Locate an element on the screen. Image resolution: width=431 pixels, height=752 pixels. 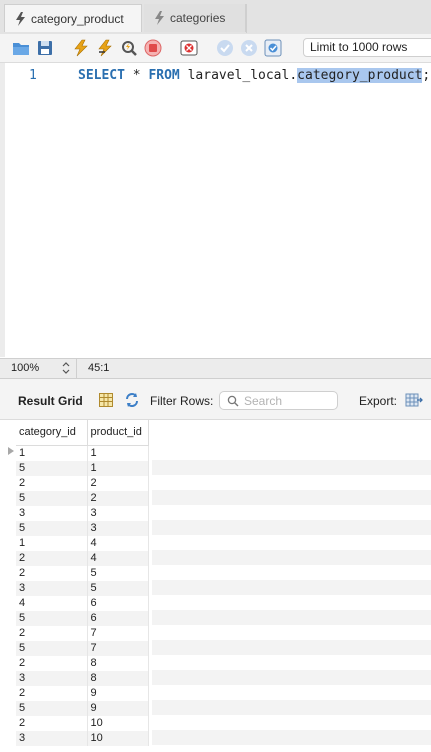
autocommit-icon is located at coordinates (273, 48).